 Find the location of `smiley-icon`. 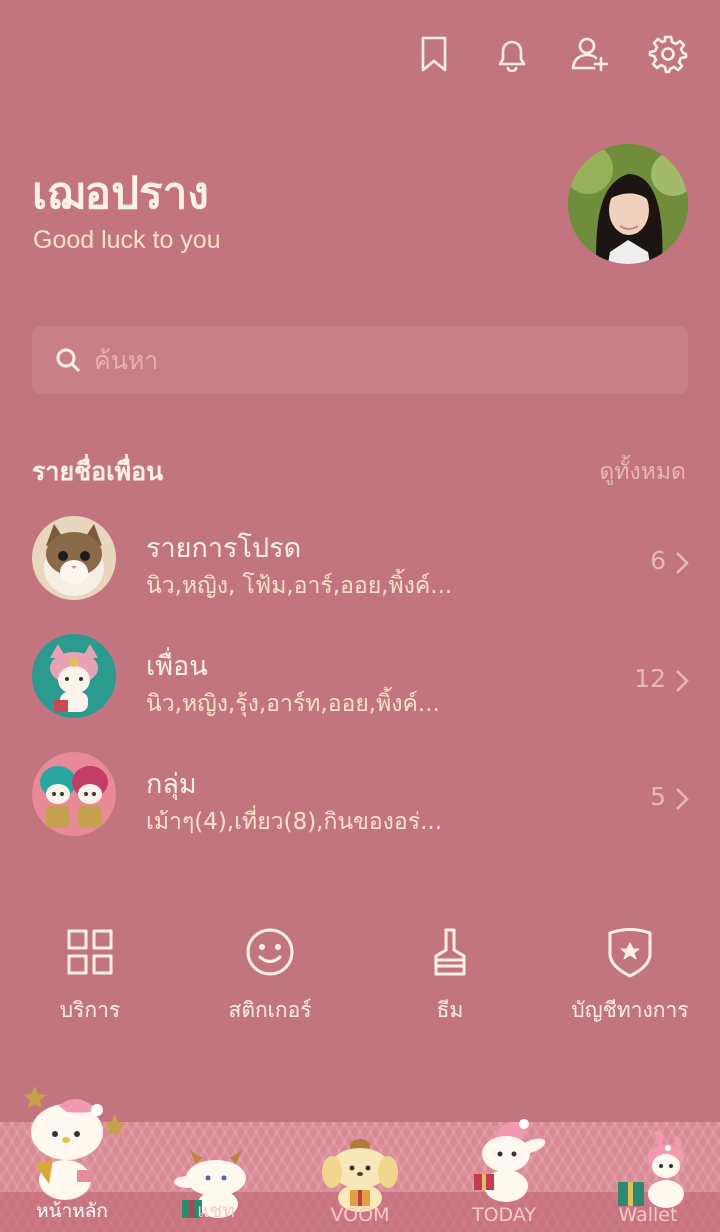

smiley-icon is located at coordinates (270, 952).